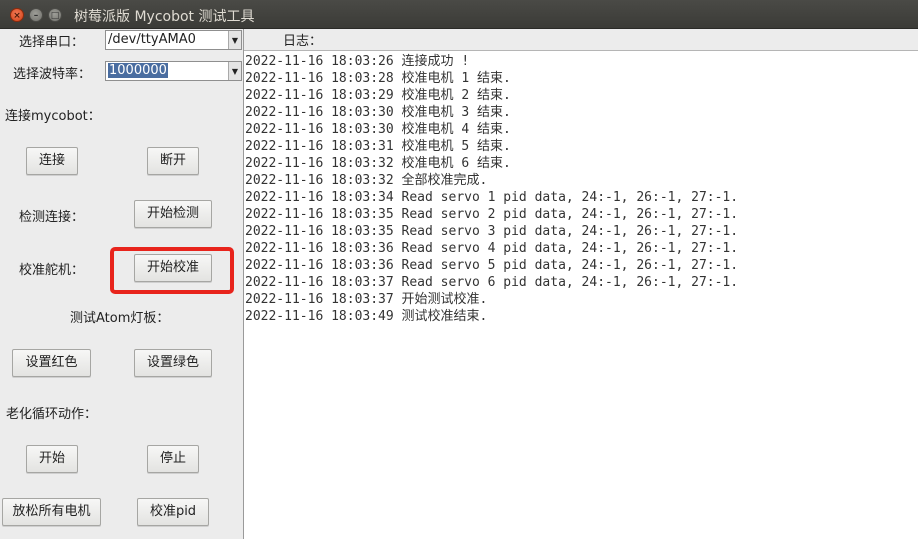 This screenshot has width=918, height=539. I want to click on log-line: 2022-11-16 18:03:30 校准电机 3 结束., so click(378, 112).